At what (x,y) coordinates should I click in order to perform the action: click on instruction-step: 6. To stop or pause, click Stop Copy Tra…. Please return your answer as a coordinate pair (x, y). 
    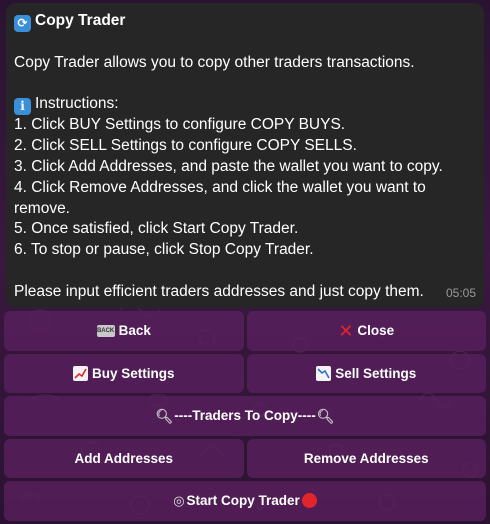
    Looking at the image, I should click on (164, 250).